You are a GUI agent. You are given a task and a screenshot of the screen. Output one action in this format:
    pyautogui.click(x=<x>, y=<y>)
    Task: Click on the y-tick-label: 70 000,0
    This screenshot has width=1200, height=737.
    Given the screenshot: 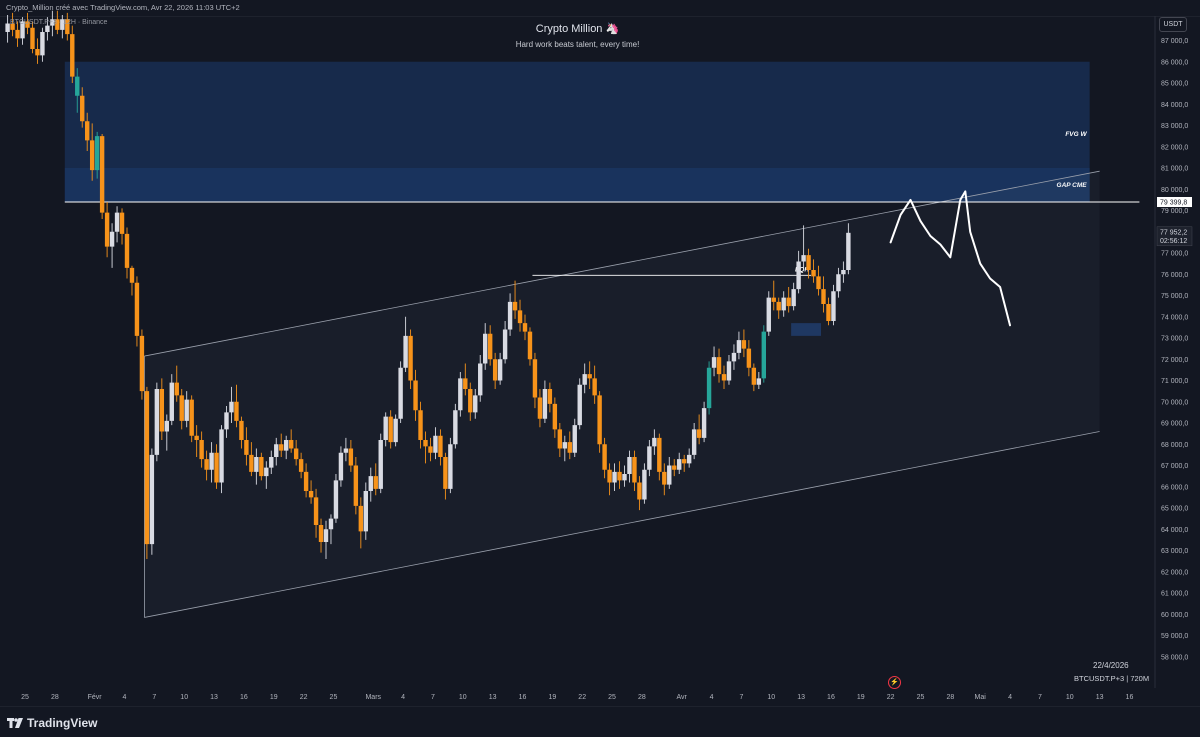 What is the action you would take?
    pyautogui.click(x=1174, y=402)
    